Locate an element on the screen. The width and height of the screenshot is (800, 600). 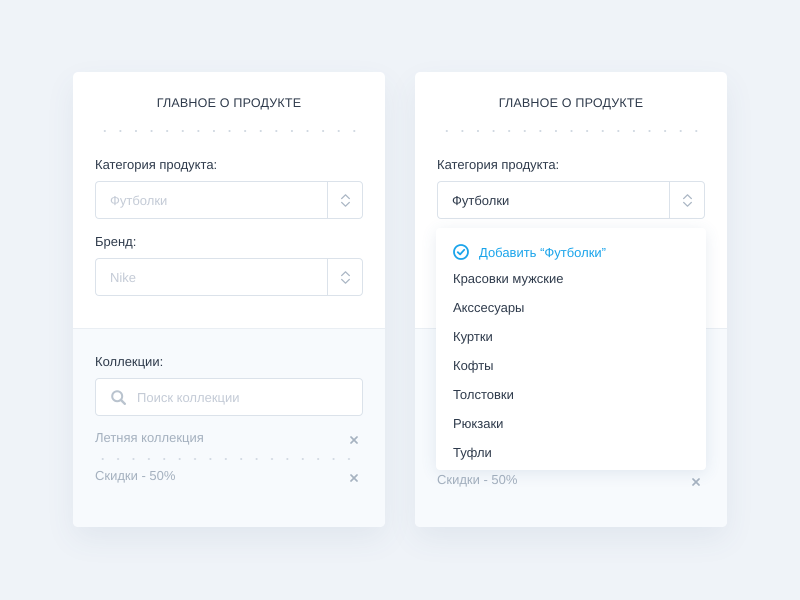
dropdown-option: Рюкзаки is located at coordinates (571, 423).